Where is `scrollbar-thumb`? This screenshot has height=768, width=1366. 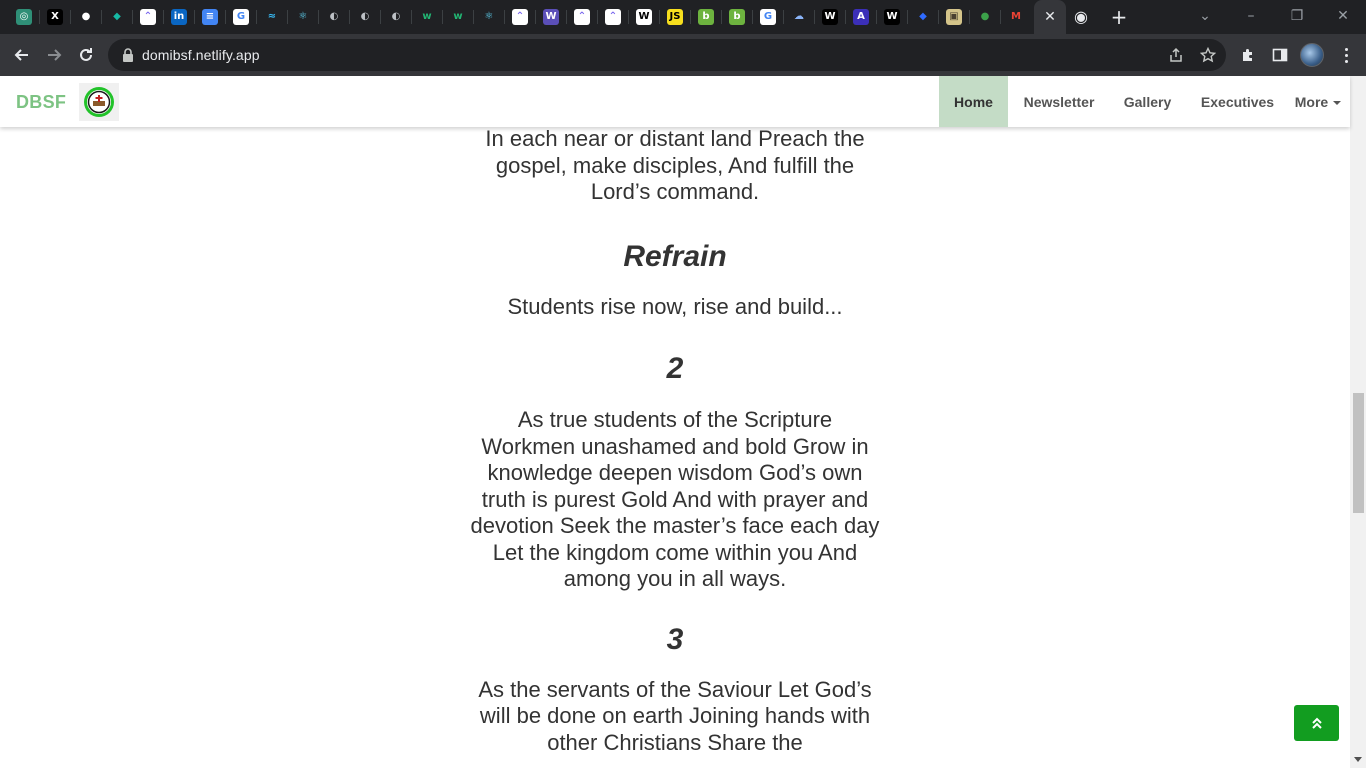 scrollbar-thumb is located at coordinates (1358, 453).